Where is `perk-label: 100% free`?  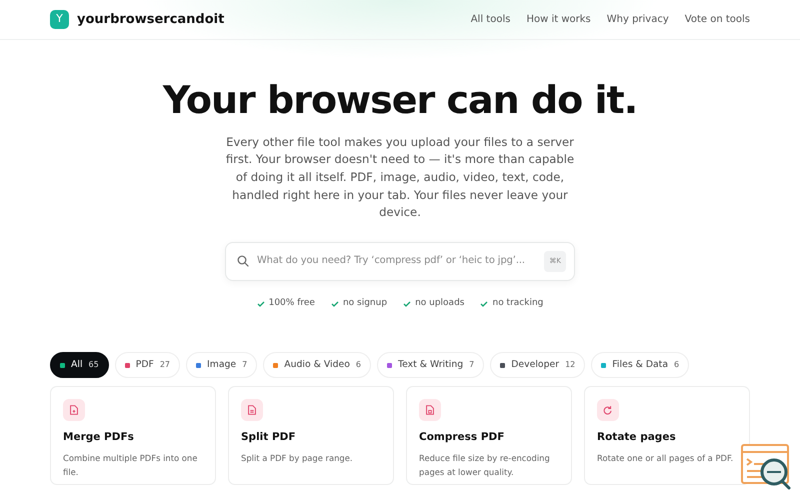
perk-label: 100% free is located at coordinates (291, 303).